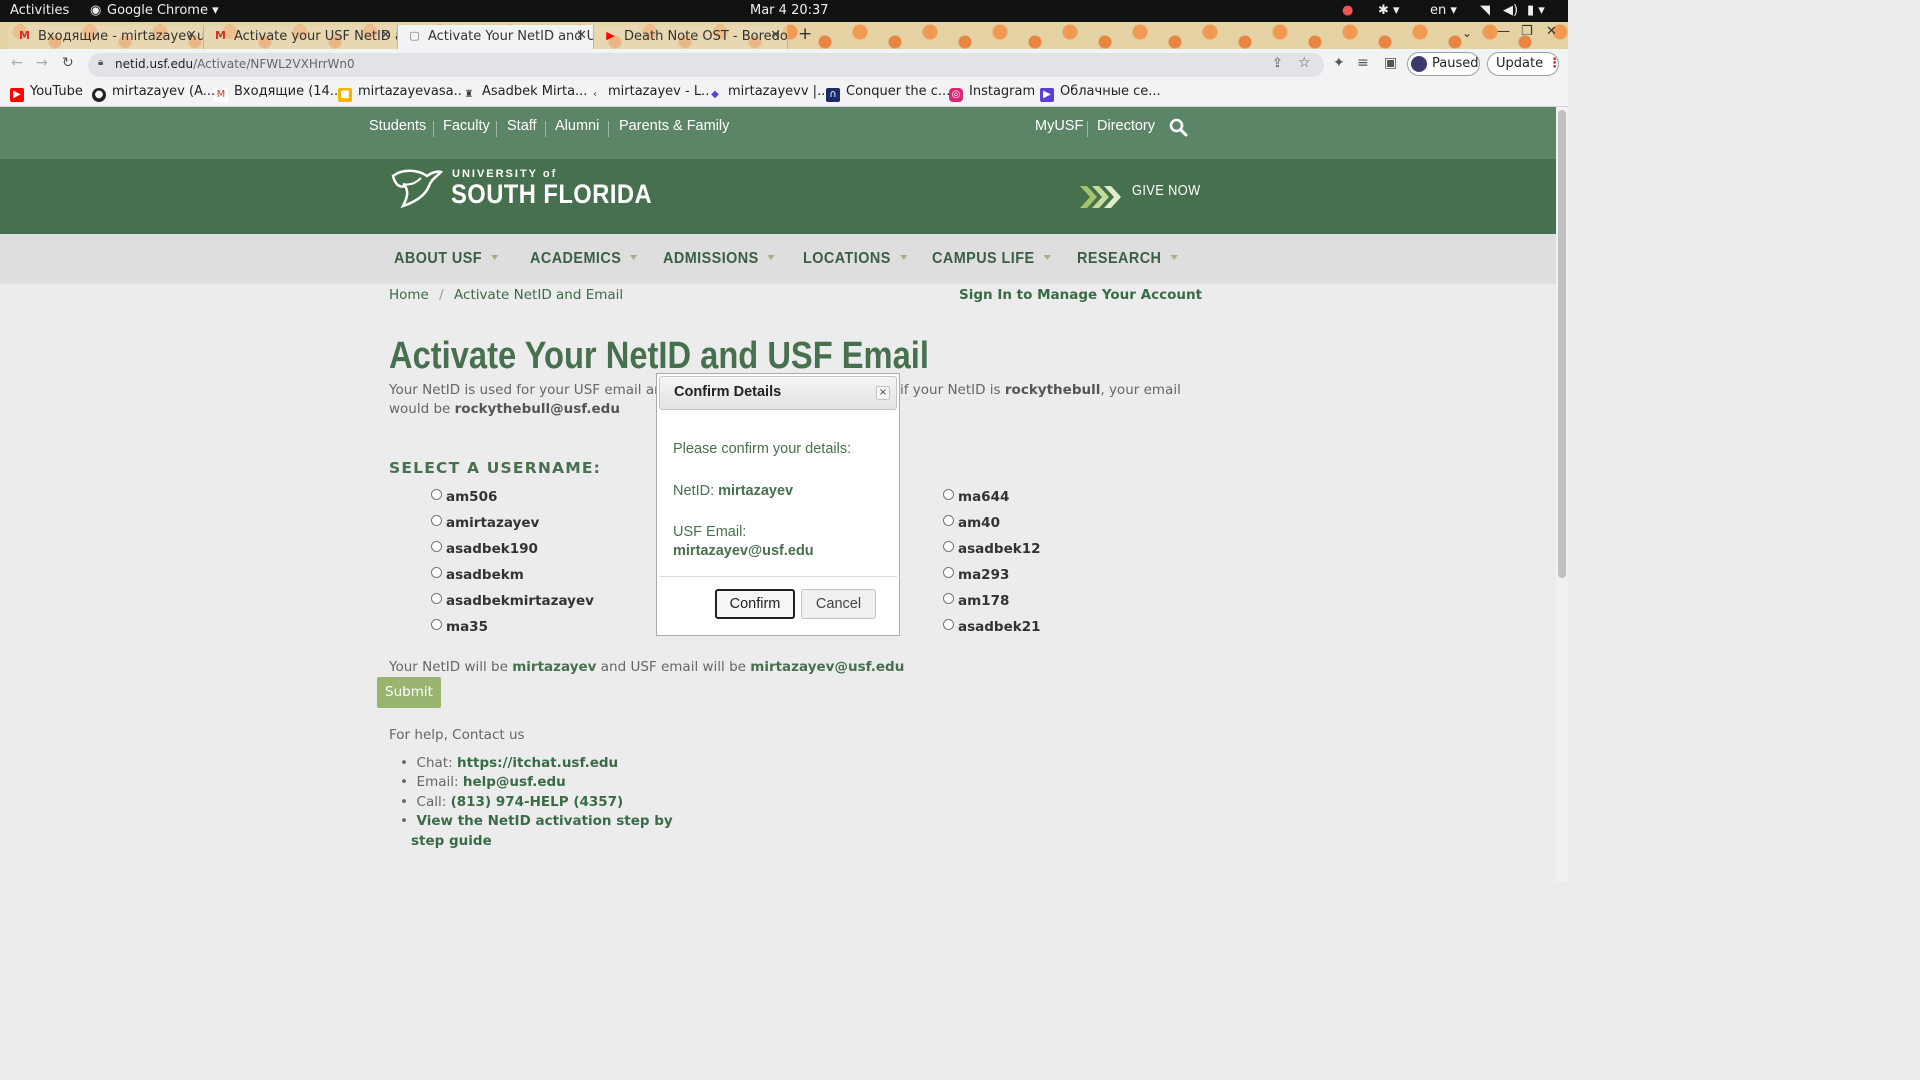  What do you see at coordinates (1347, 10) in the screenshot?
I see `notification-icon: ●` at bounding box center [1347, 10].